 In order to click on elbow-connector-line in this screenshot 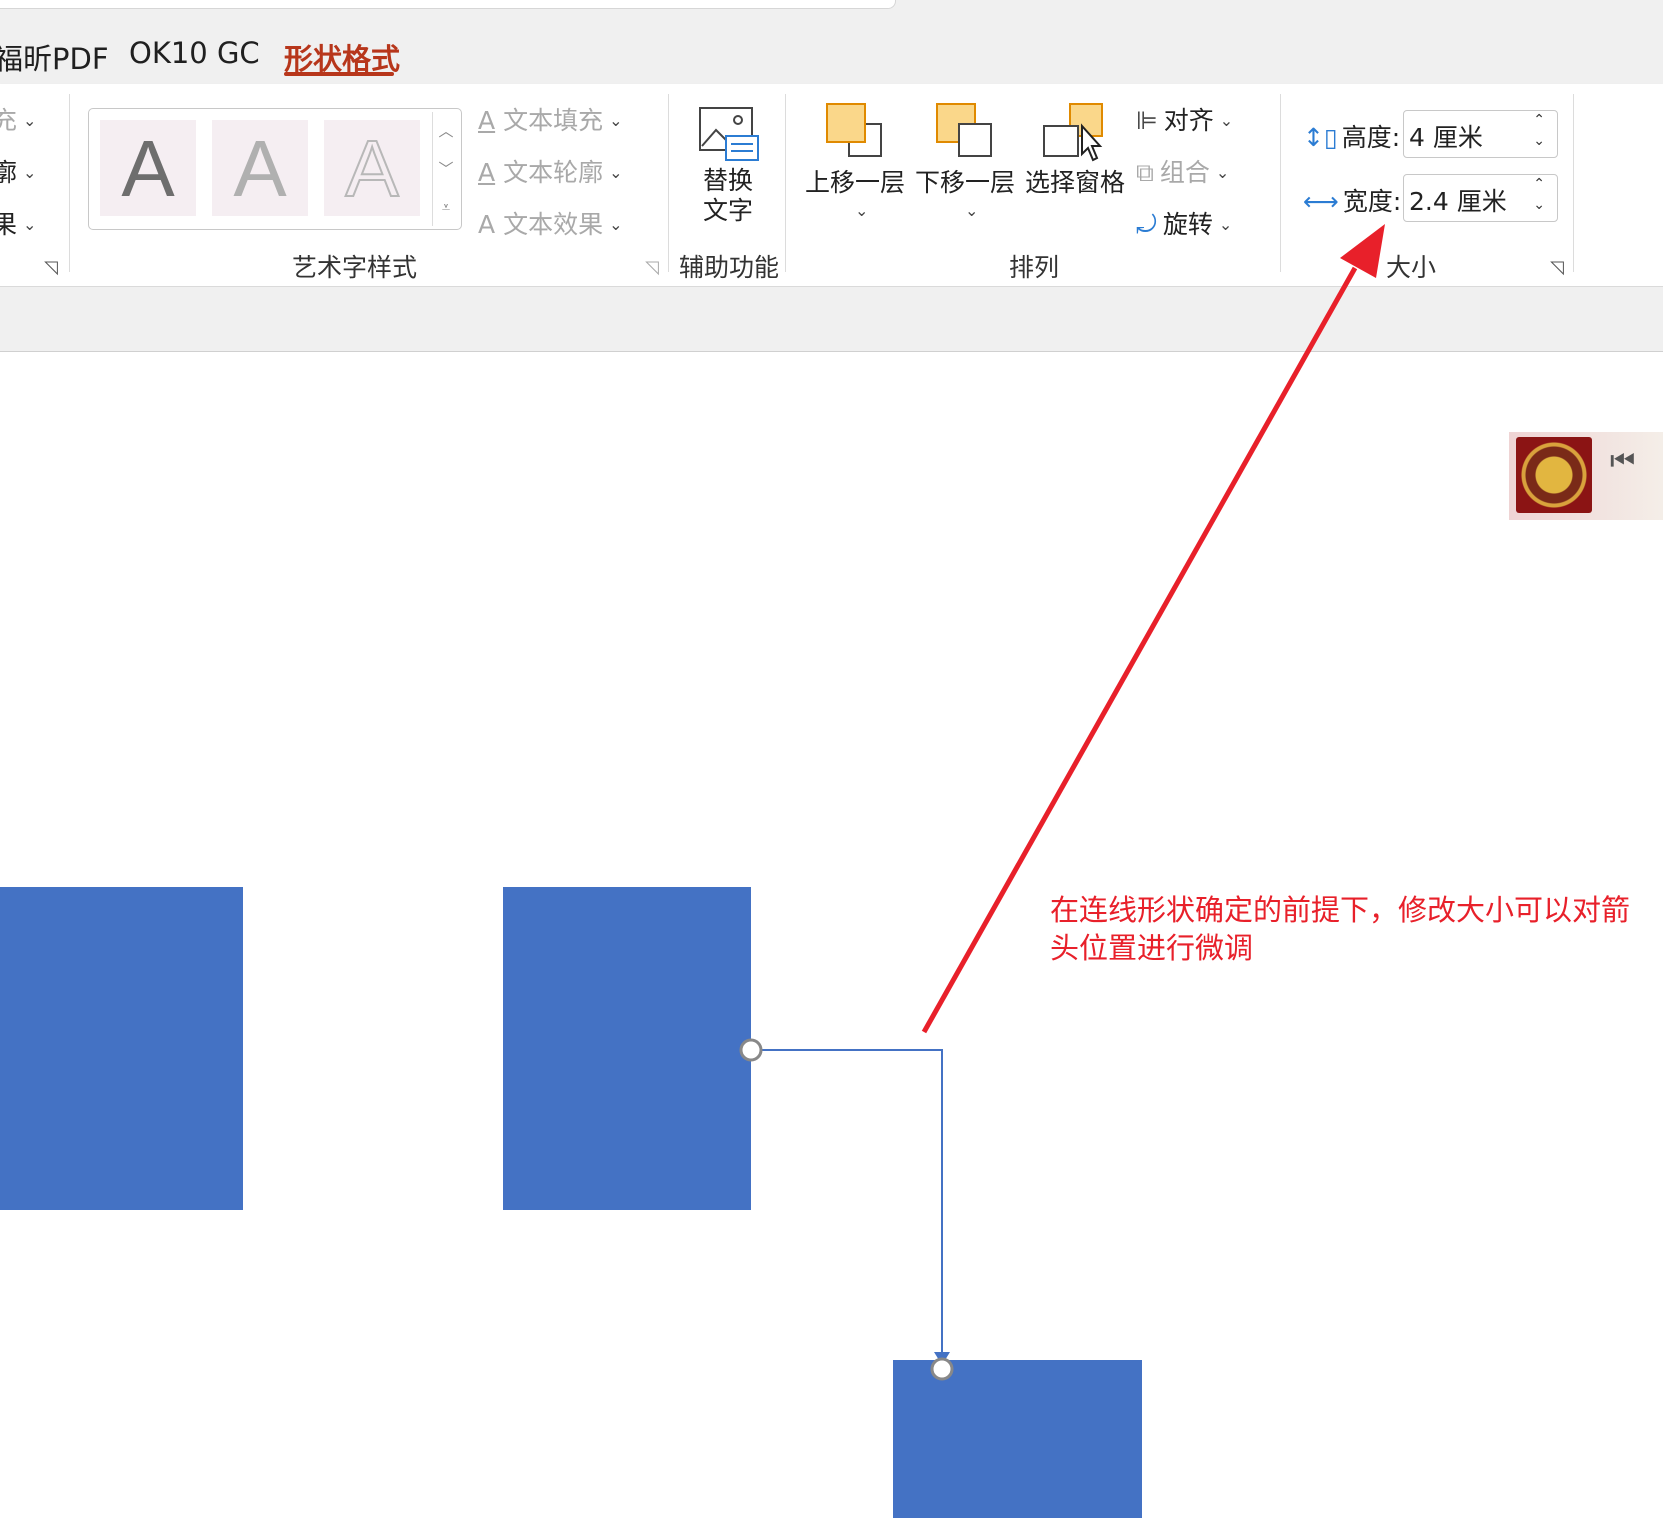, I will do `click(847, 1204)`.